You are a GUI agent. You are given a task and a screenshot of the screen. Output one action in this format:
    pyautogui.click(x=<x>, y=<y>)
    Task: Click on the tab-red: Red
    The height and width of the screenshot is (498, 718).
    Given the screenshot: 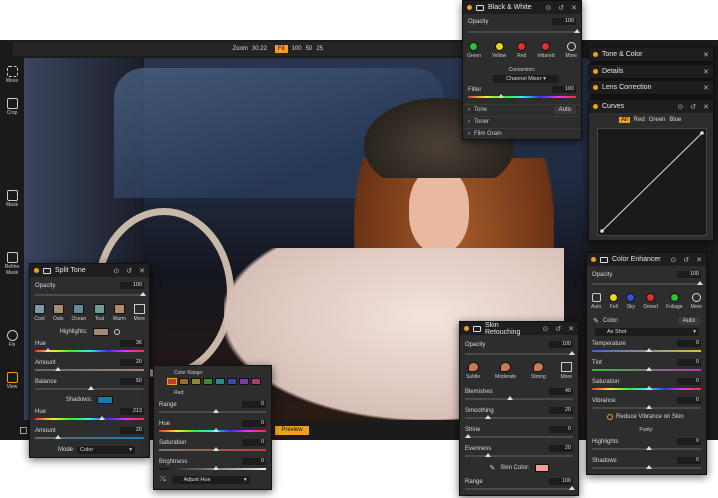 What is the action you would take?
    pyautogui.click(x=639, y=120)
    